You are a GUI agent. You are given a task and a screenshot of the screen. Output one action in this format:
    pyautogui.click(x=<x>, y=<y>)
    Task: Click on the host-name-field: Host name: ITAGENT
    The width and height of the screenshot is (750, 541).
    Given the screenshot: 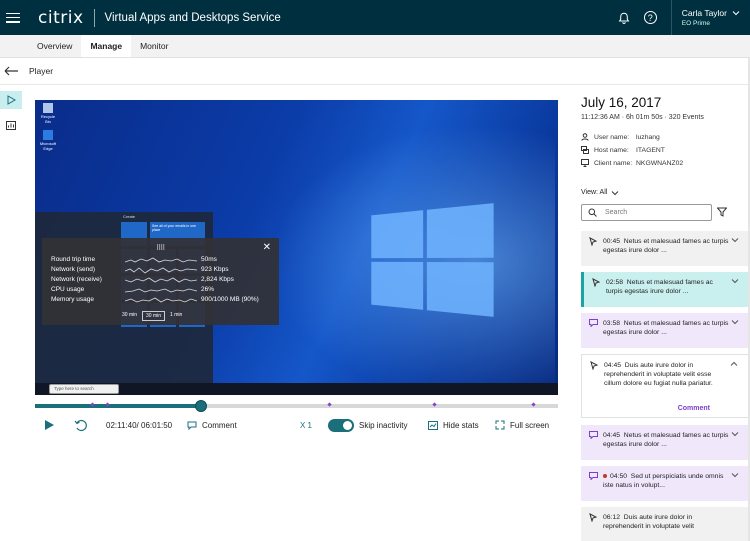 What is the action you would take?
    pyautogui.click(x=623, y=150)
    